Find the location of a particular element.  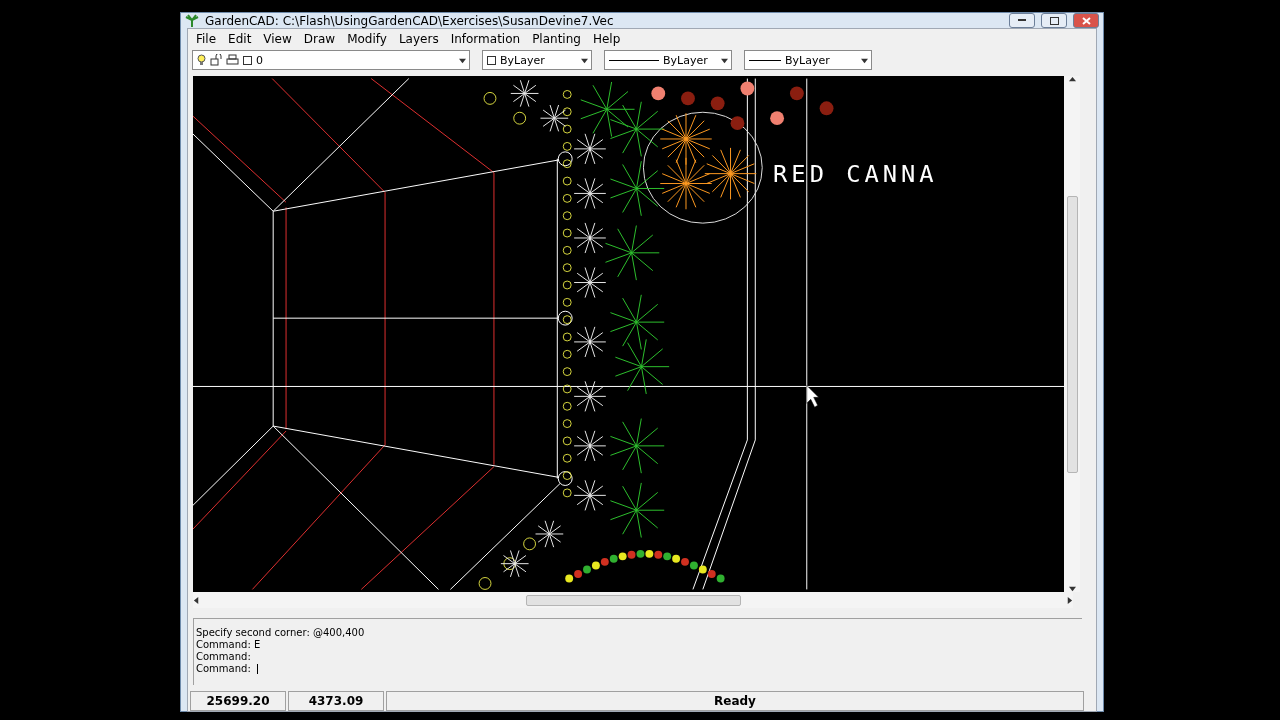

menu-item: Draw is located at coordinates (319, 38).